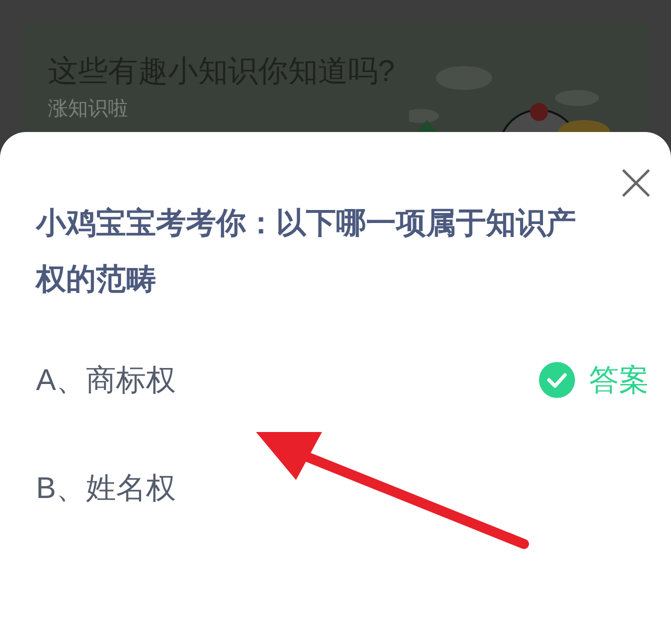 Image resolution: width=671 pixels, height=624 pixels. What do you see at coordinates (106, 488) in the screenshot?
I see `answer-option: B、姓名权` at bounding box center [106, 488].